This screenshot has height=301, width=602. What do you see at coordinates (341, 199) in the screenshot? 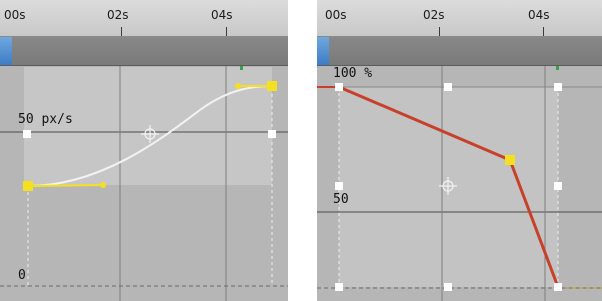
I see `mid-value-label: 50` at bounding box center [341, 199].